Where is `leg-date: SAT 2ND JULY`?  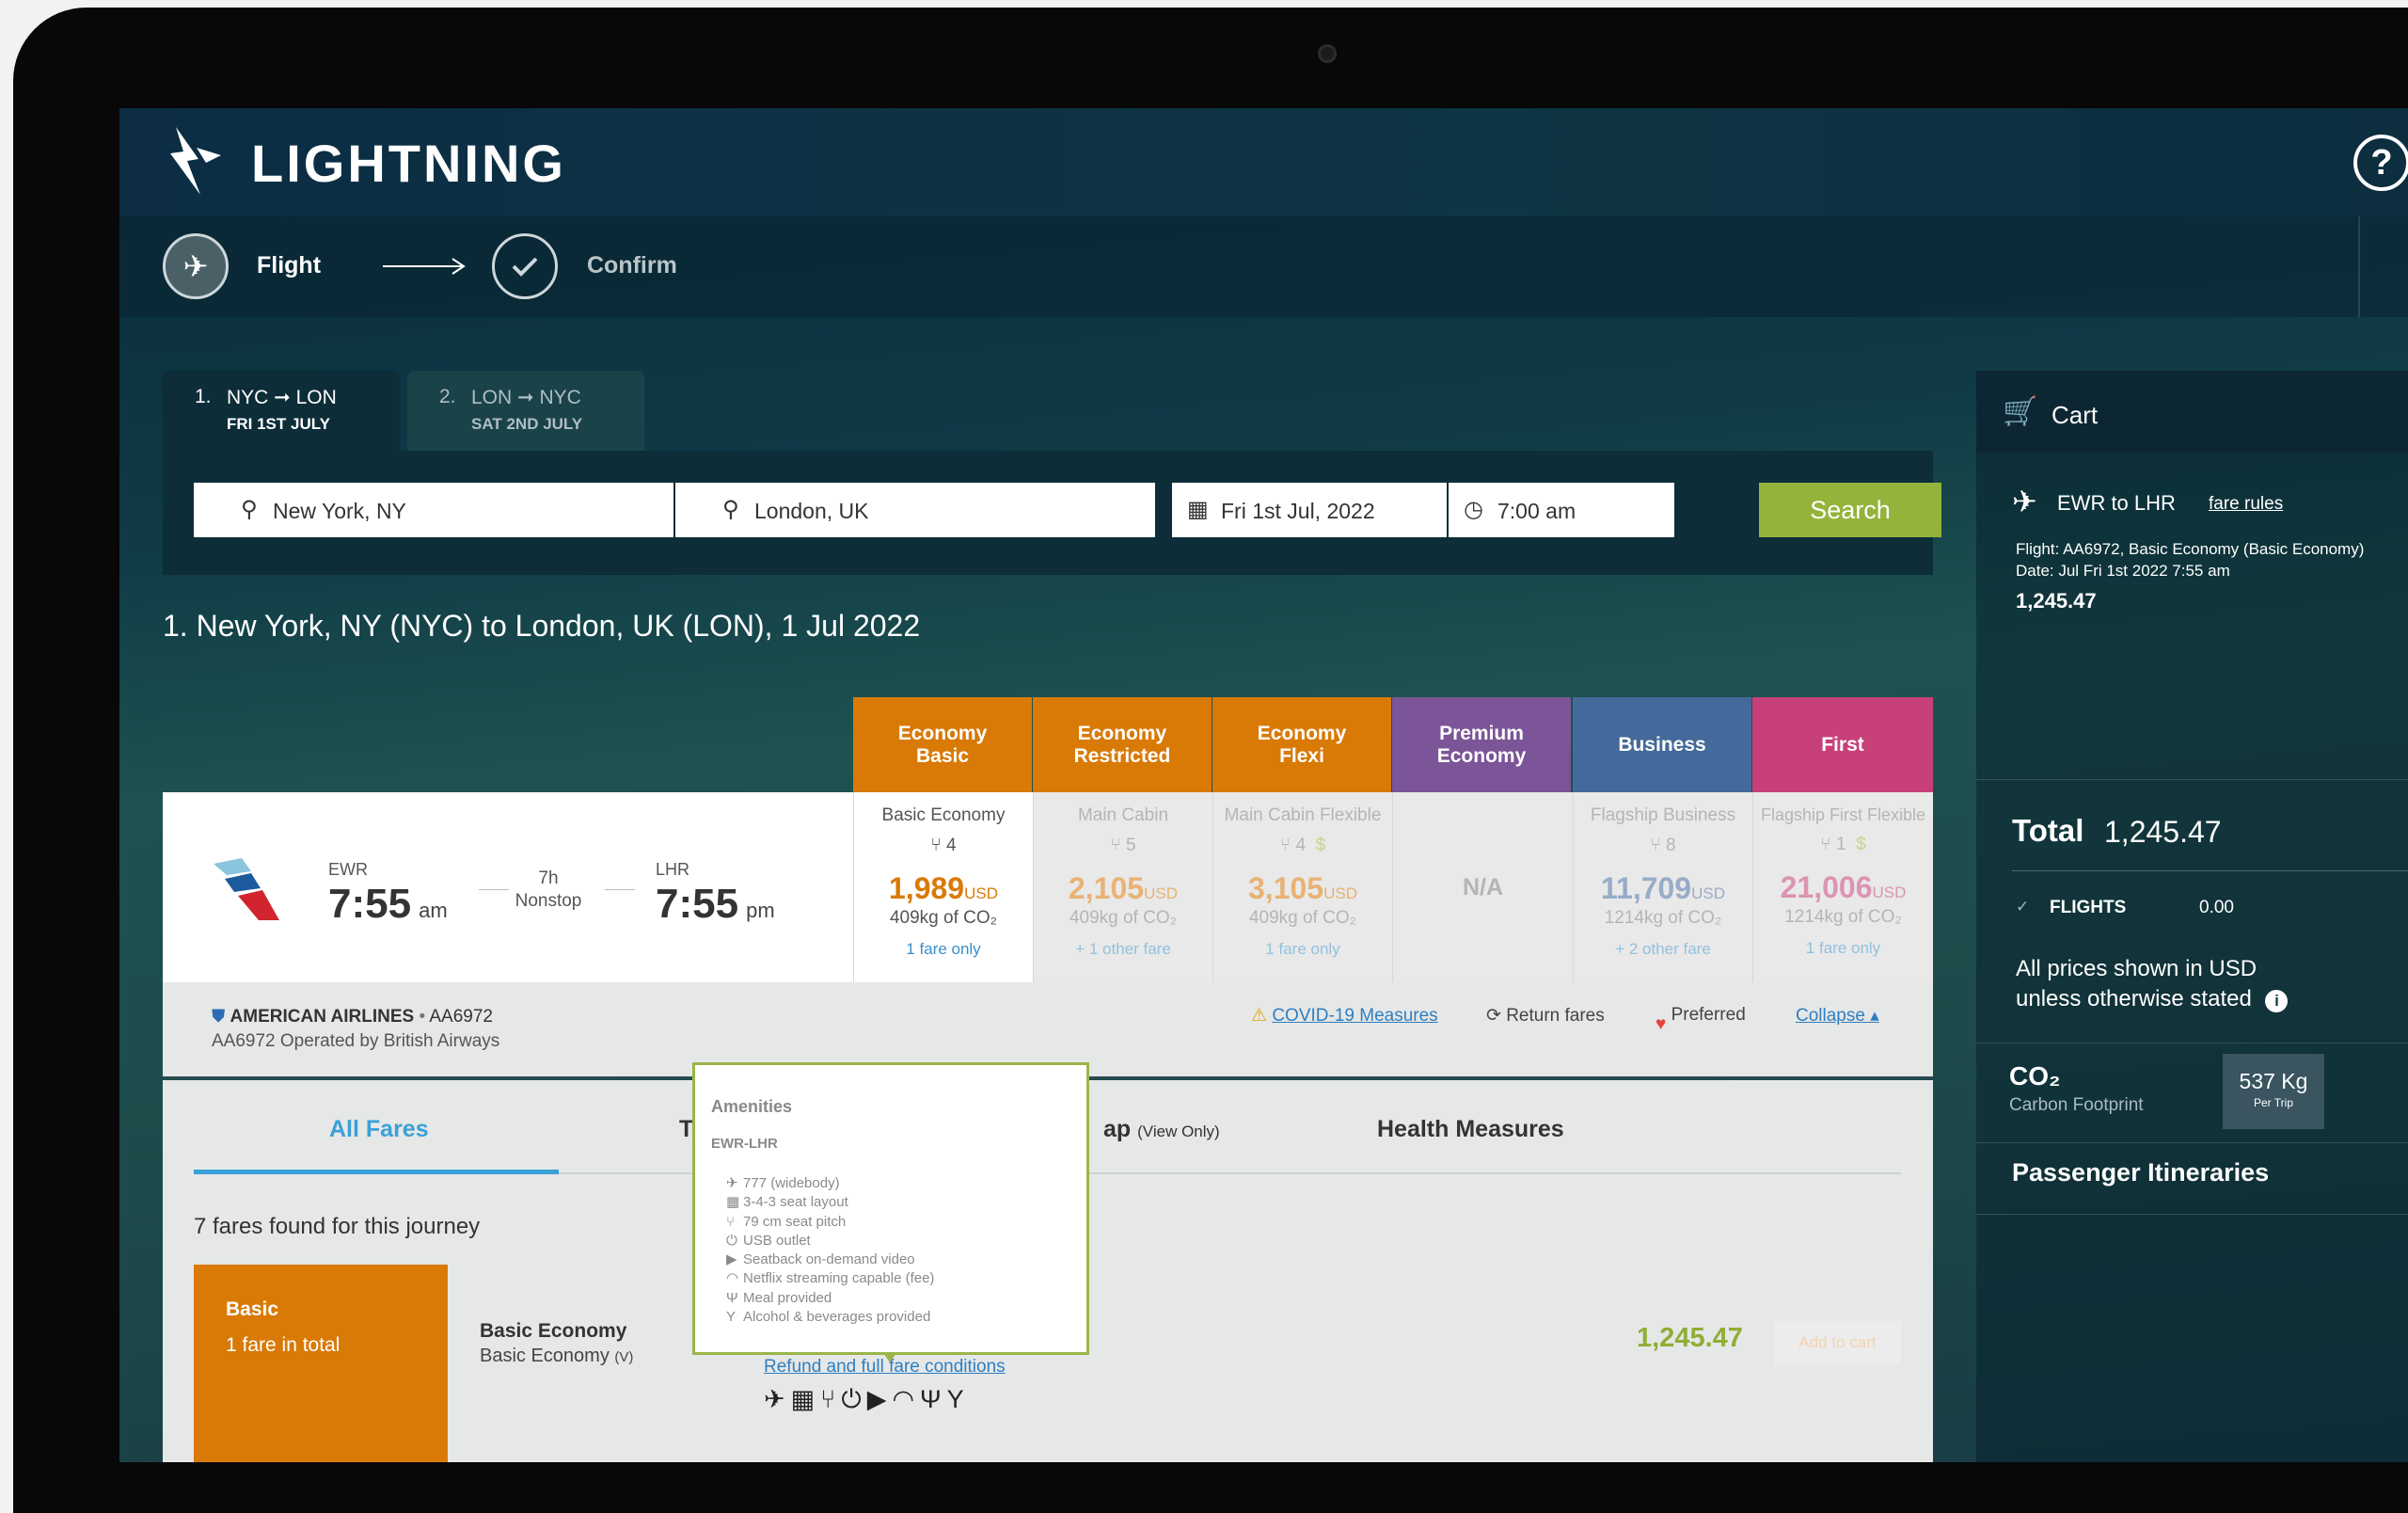
leg-date: SAT 2ND JULY is located at coordinates (527, 424).